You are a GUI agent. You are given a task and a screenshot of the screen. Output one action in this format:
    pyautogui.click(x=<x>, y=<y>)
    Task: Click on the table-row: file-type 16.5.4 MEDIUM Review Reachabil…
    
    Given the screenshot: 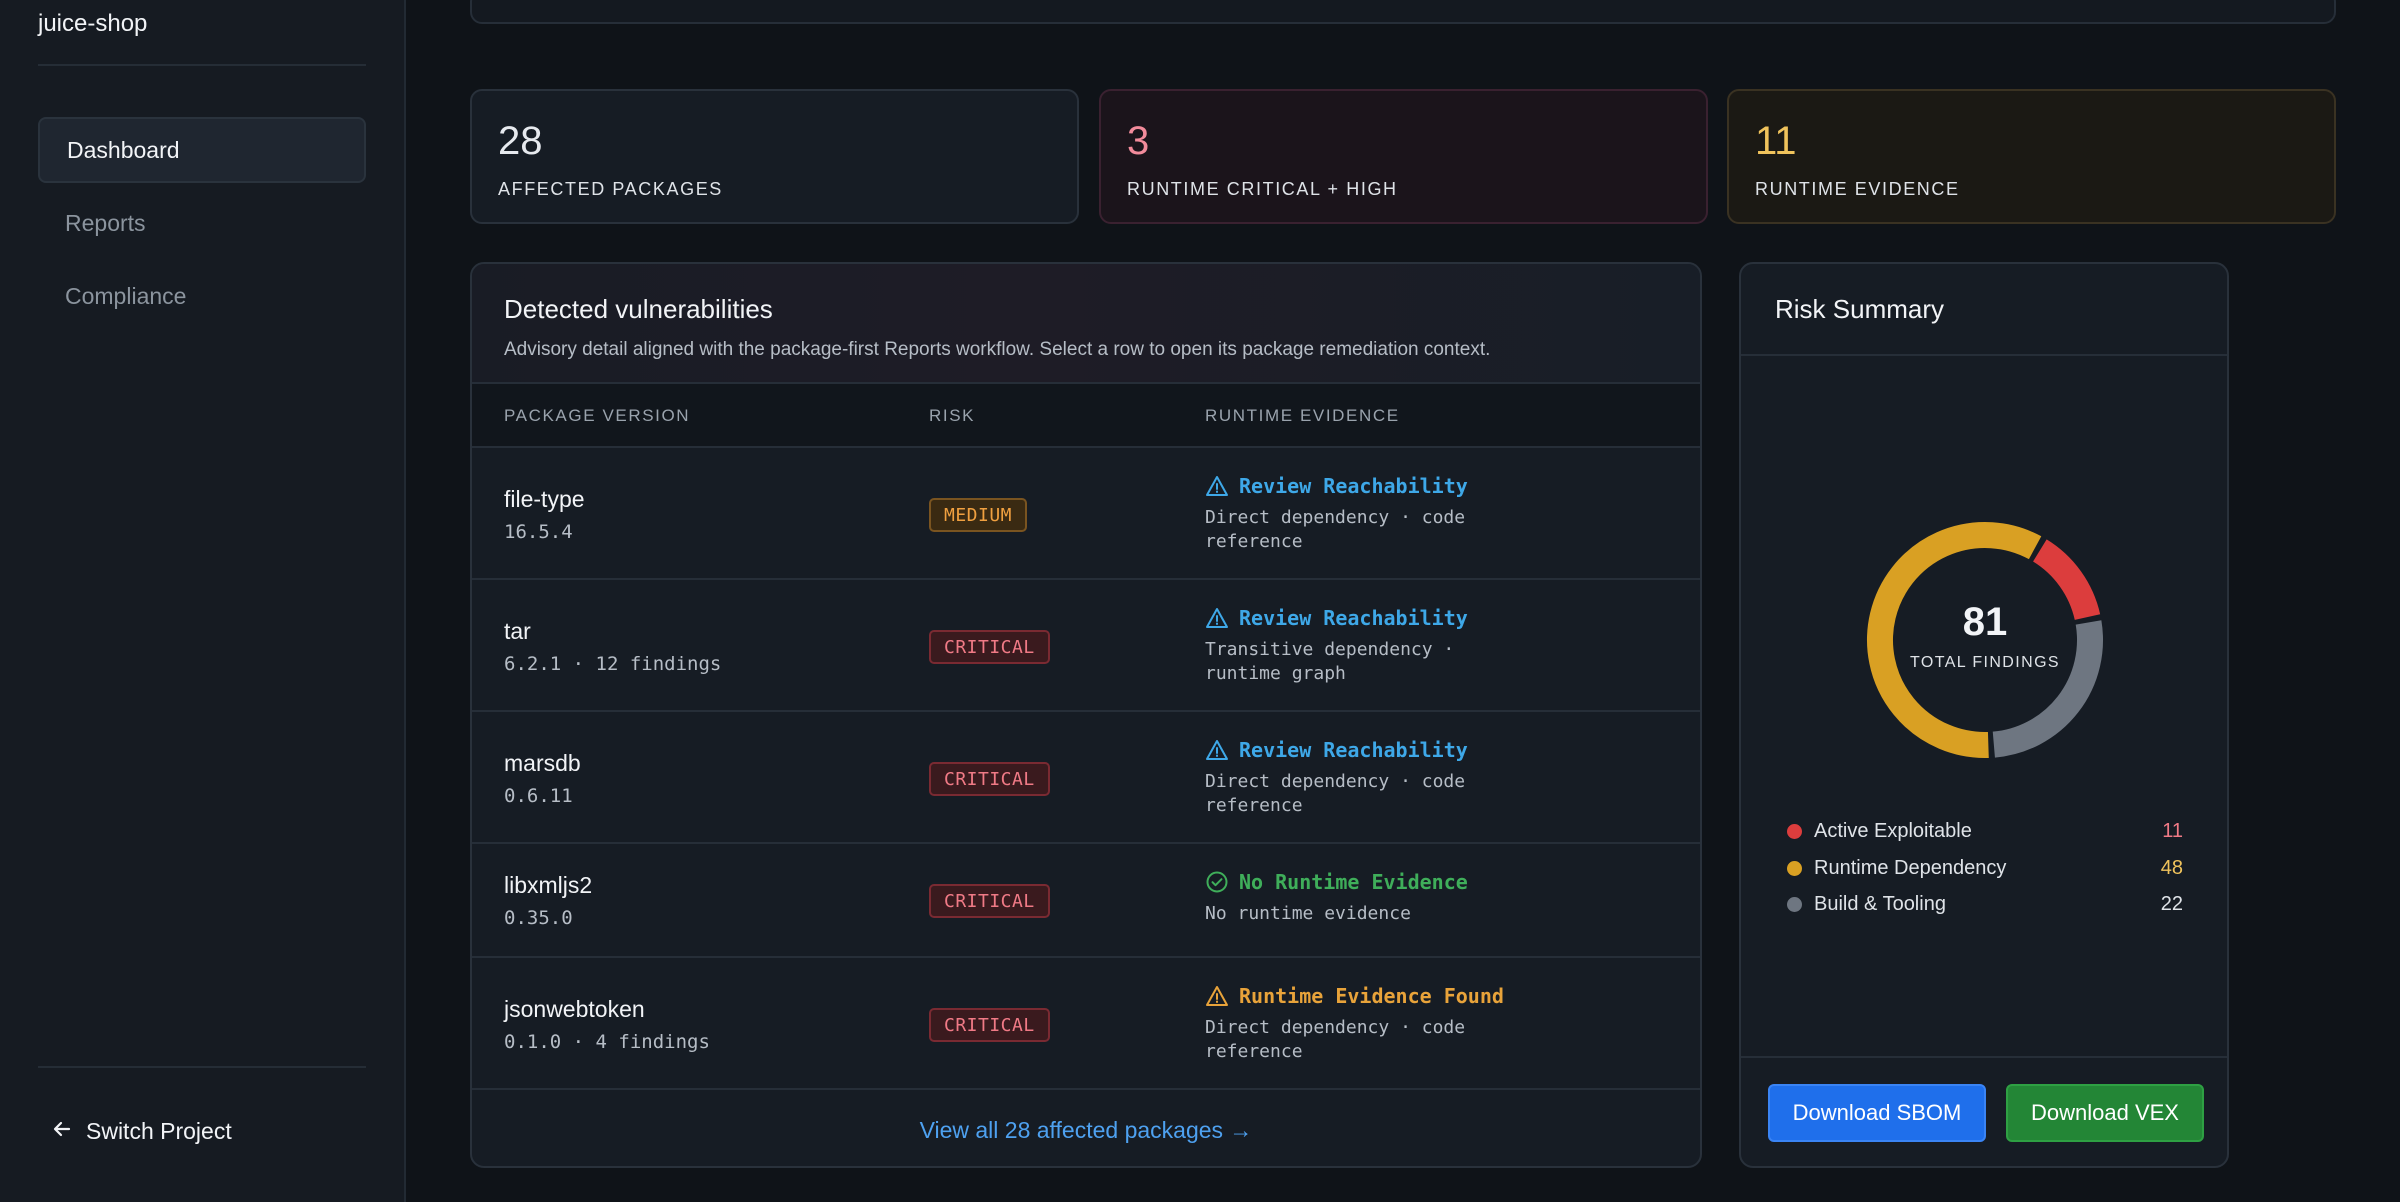 What is the action you would take?
    pyautogui.click(x=1086, y=514)
    